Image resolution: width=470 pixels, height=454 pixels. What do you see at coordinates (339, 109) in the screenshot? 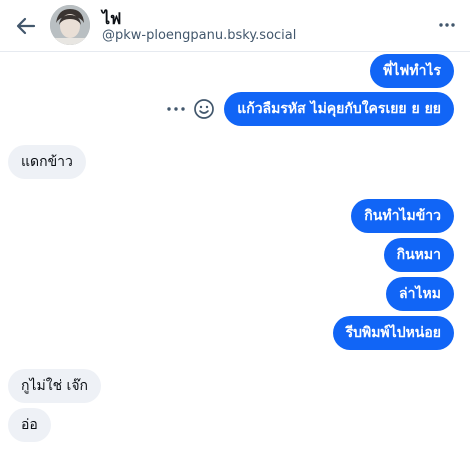
I see `message-bubble: แก้วลืมรหัส ไม่คุยกับใครเยย ย ยย` at bounding box center [339, 109].